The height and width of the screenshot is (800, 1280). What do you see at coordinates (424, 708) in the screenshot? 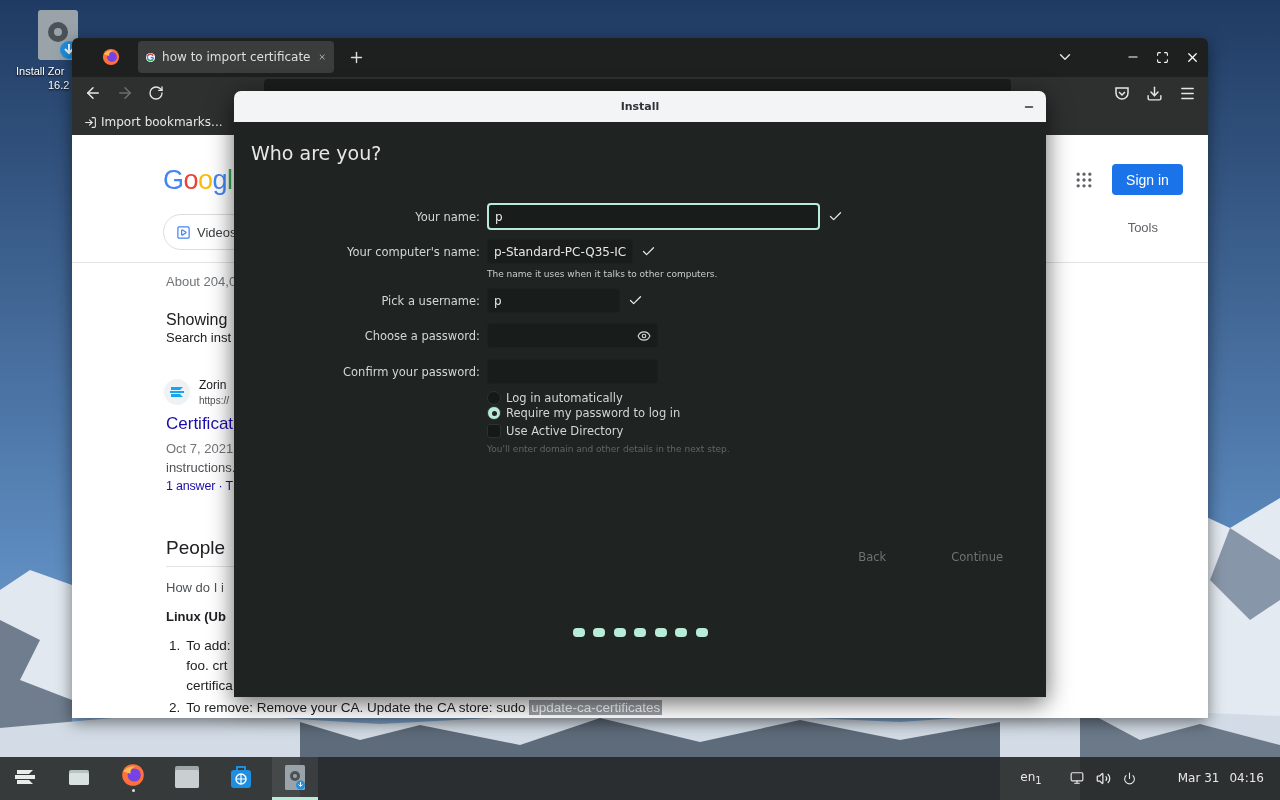
I see `step-text: To remove: Remove your CA. Update the CA store: sudo update-ca-certificates` at bounding box center [424, 708].